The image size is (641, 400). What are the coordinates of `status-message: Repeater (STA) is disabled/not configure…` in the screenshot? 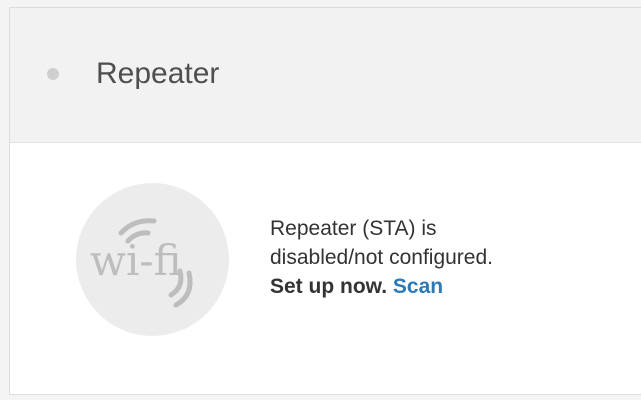 It's located at (381, 257).